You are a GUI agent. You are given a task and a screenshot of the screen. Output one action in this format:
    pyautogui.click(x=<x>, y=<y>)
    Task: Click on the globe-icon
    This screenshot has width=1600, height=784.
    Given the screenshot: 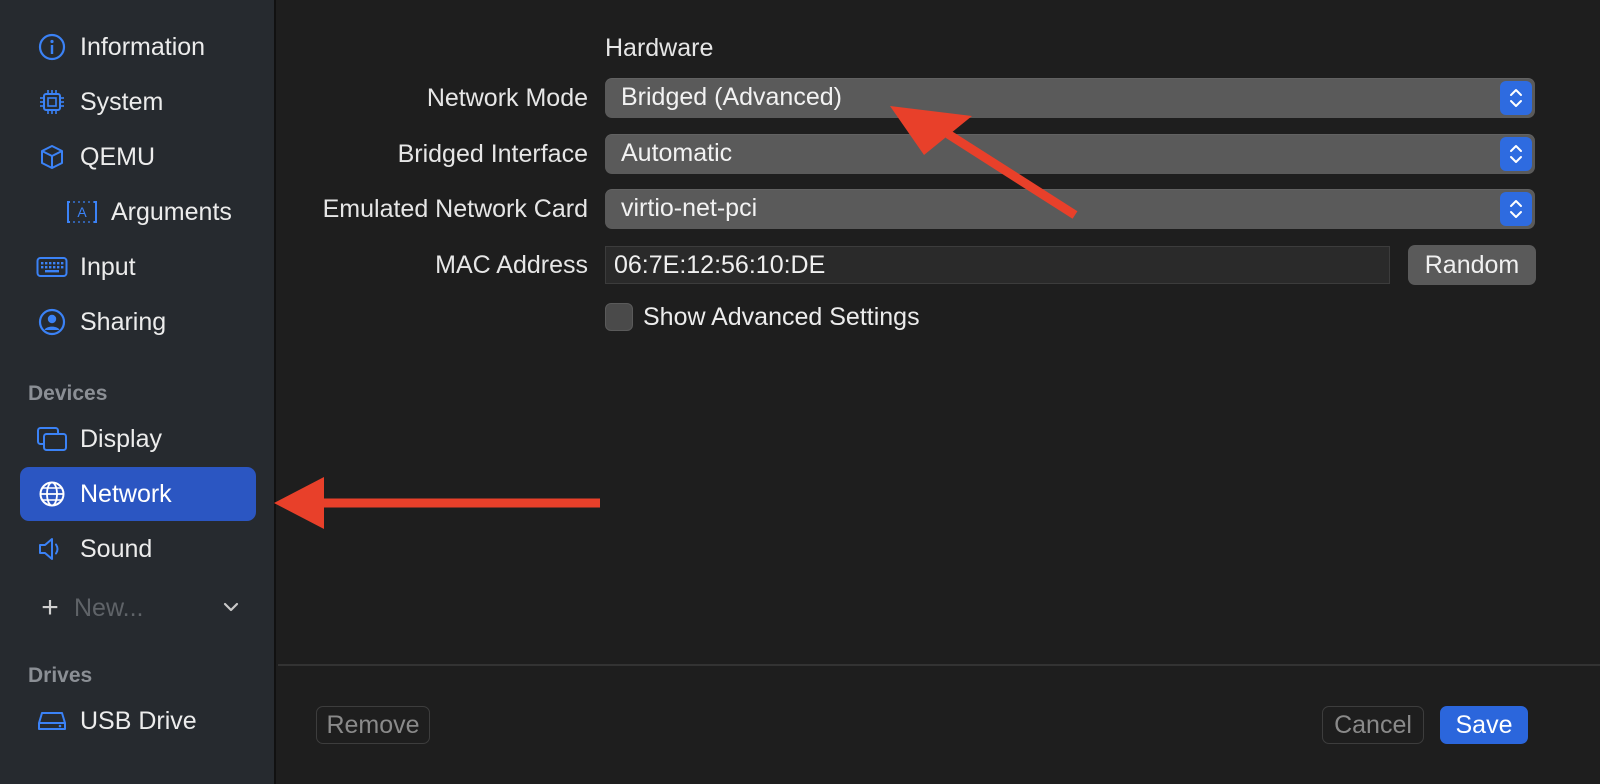 What is the action you would take?
    pyautogui.click(x=52, y=494)
    